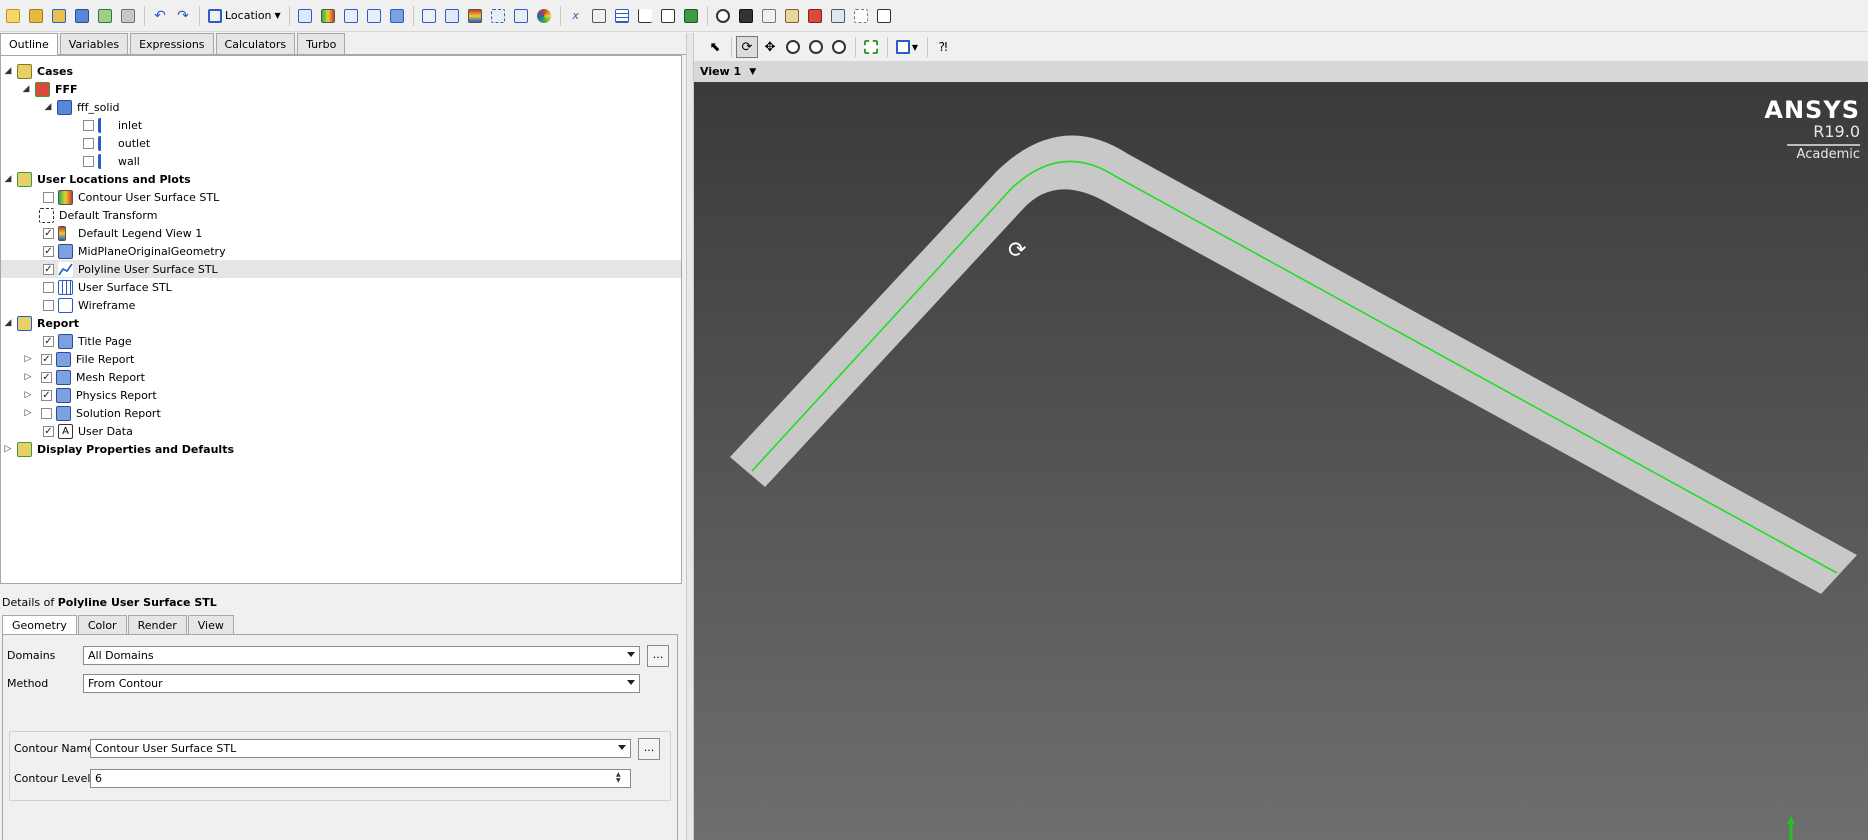  Describe the element at coordinates (452, 16) in the screenshot. I see `coordinate-frame-icon` at that location.